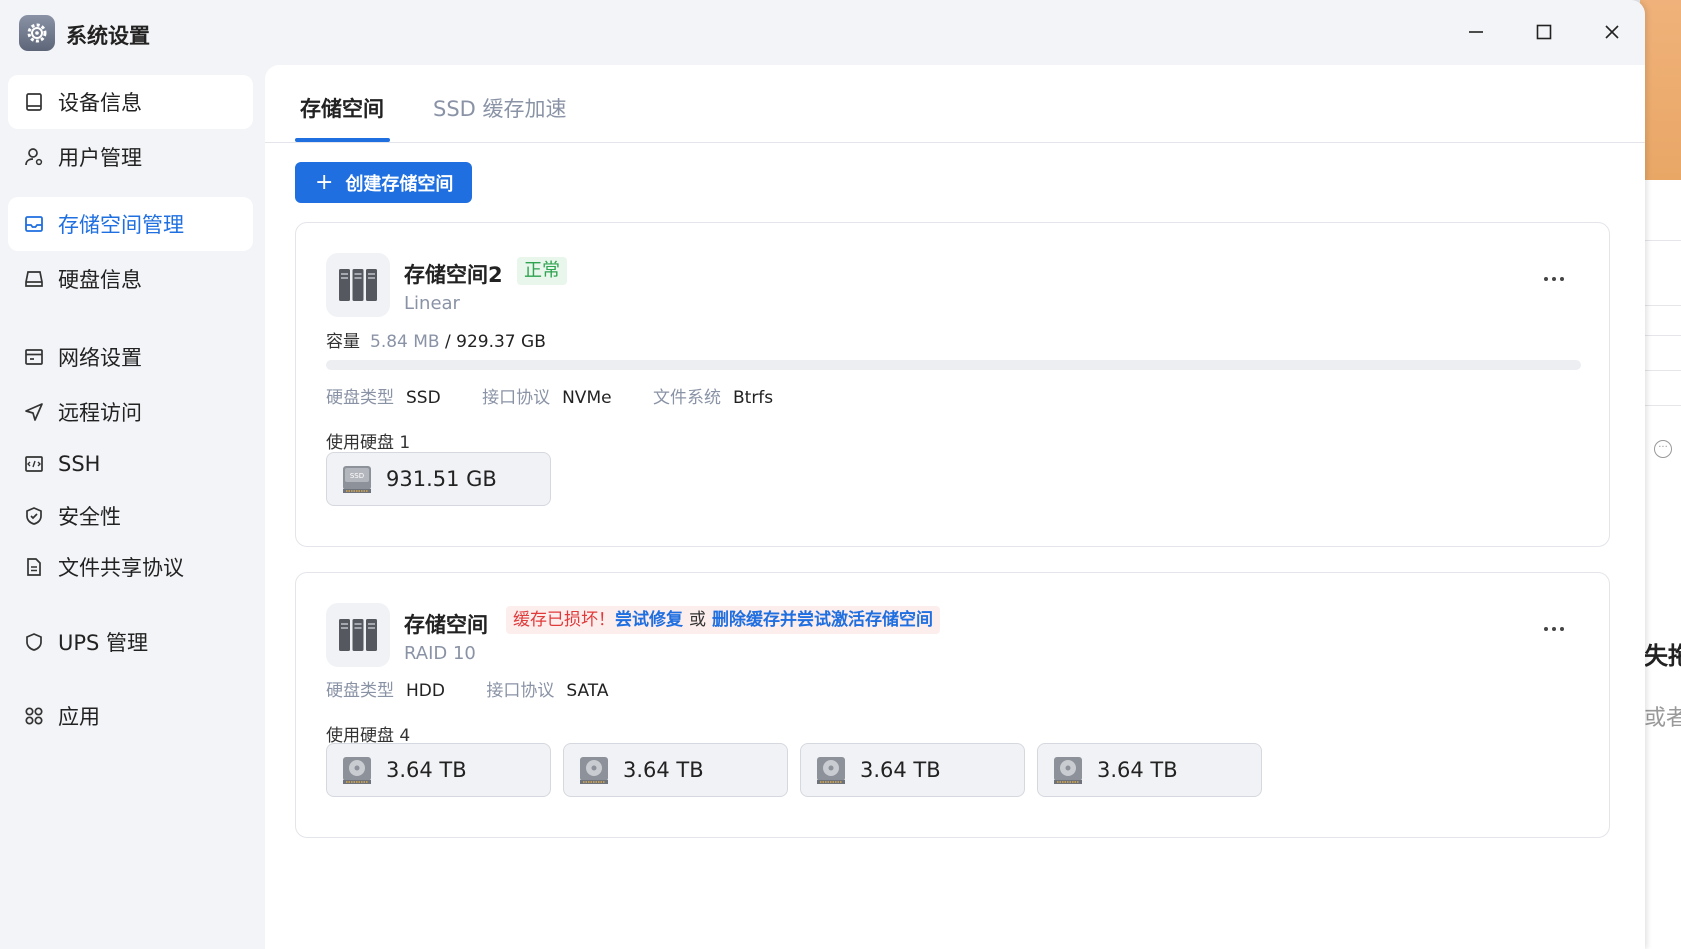 The image size is (1681, 949). I want to click on sidebar-item-label: 文件共享协议, so click(121, 568).